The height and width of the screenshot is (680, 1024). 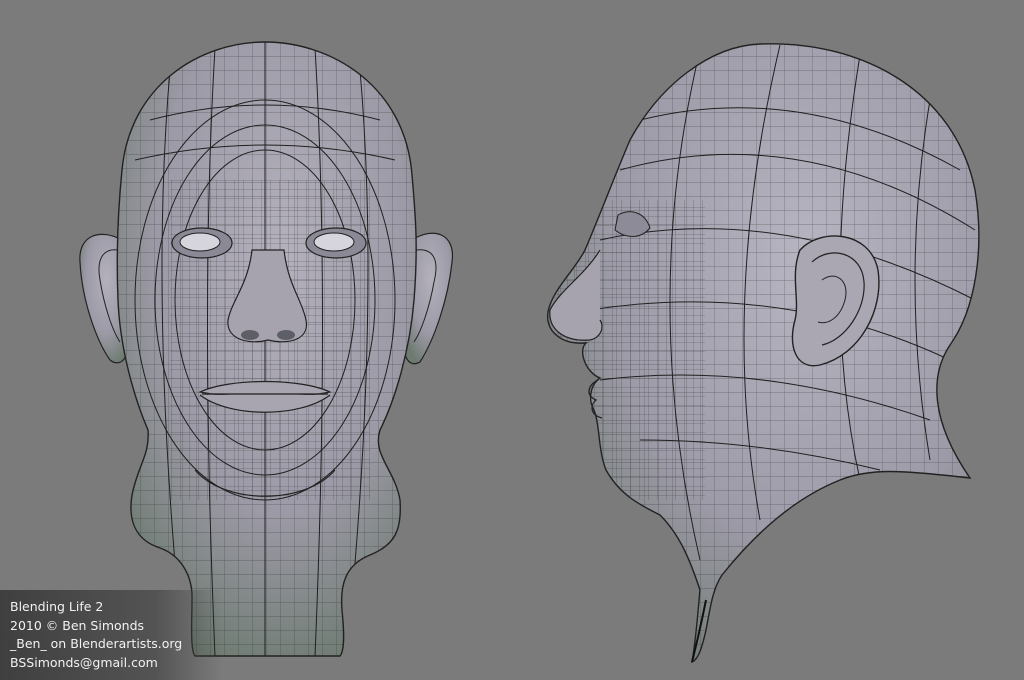 I want to click on credits-copyright: 2010 © Ben Simonds, so click(x=77, y=625).